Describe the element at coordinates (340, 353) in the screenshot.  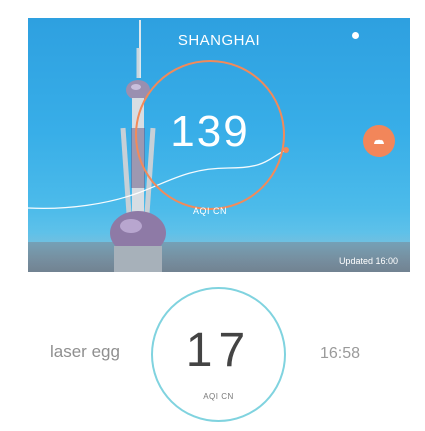
I see `device-reading-time: 16:58` at that location.